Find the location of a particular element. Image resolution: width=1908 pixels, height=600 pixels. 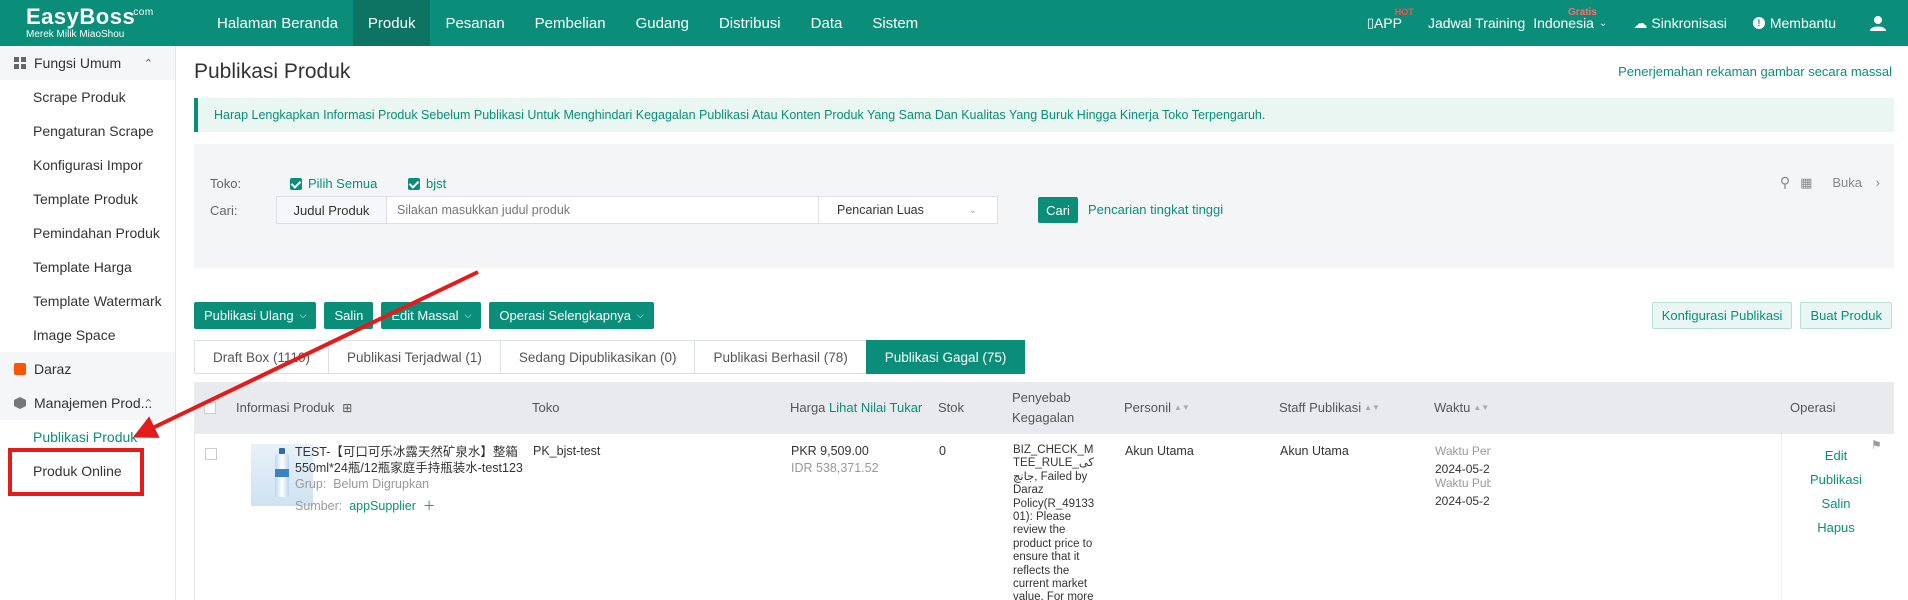

product-source: Sumber: appSupplier ＋ is located at coordinates (365, 504).